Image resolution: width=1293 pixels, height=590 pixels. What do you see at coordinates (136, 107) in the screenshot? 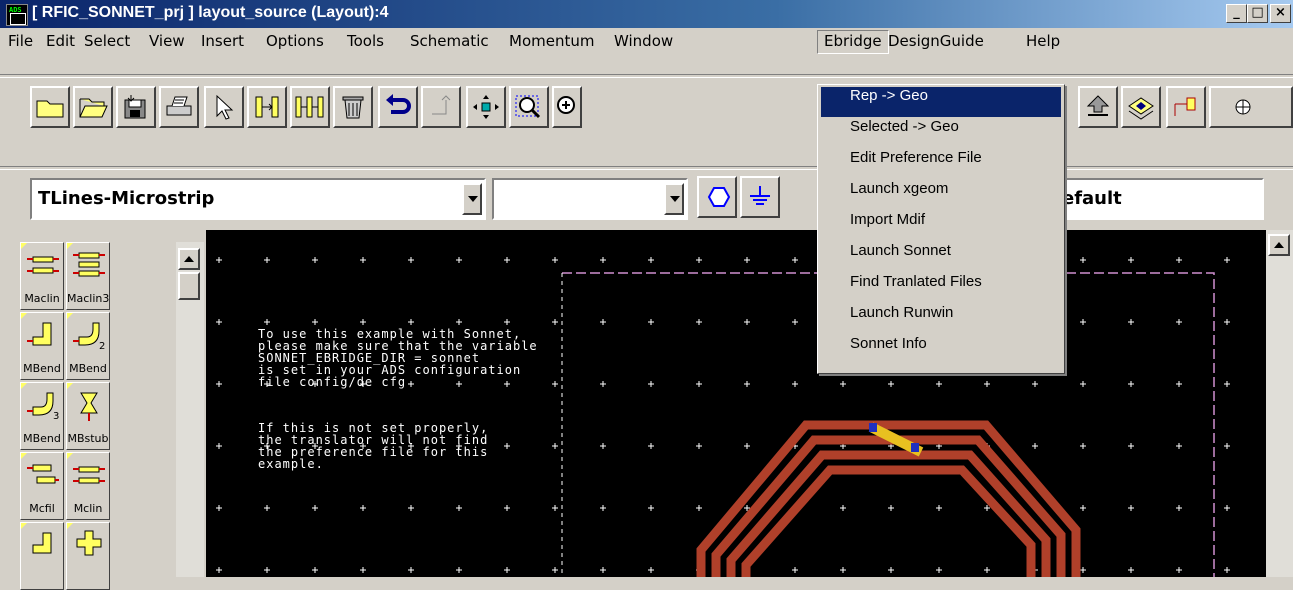
I see `save-button` at bounding box center [136, 107].